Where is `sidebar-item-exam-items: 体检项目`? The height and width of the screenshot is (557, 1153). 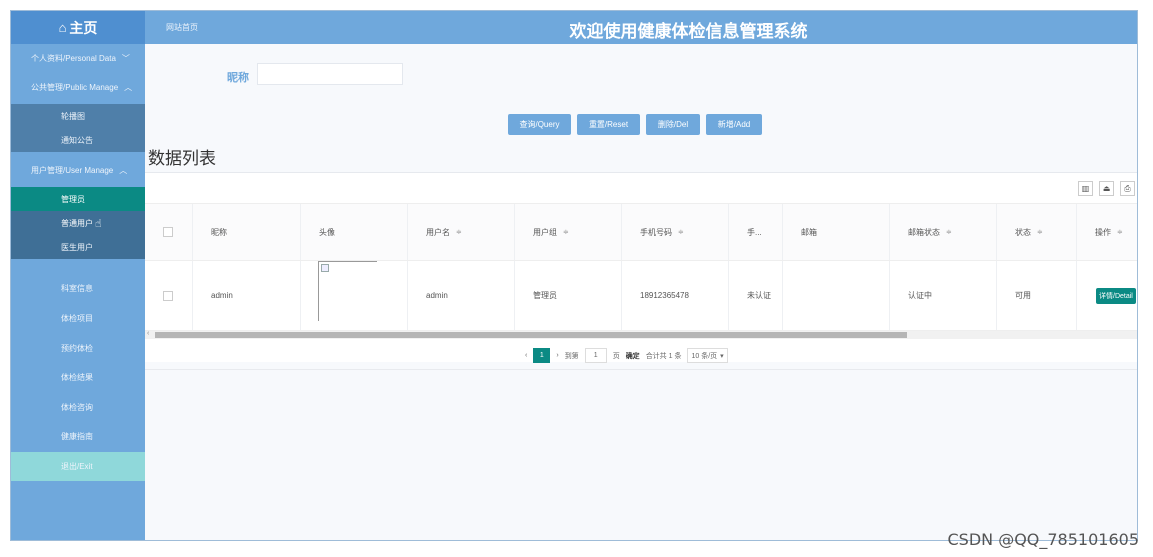 sidebar-item-exam-items: 体检项目 is located at coordinates (78, 318).